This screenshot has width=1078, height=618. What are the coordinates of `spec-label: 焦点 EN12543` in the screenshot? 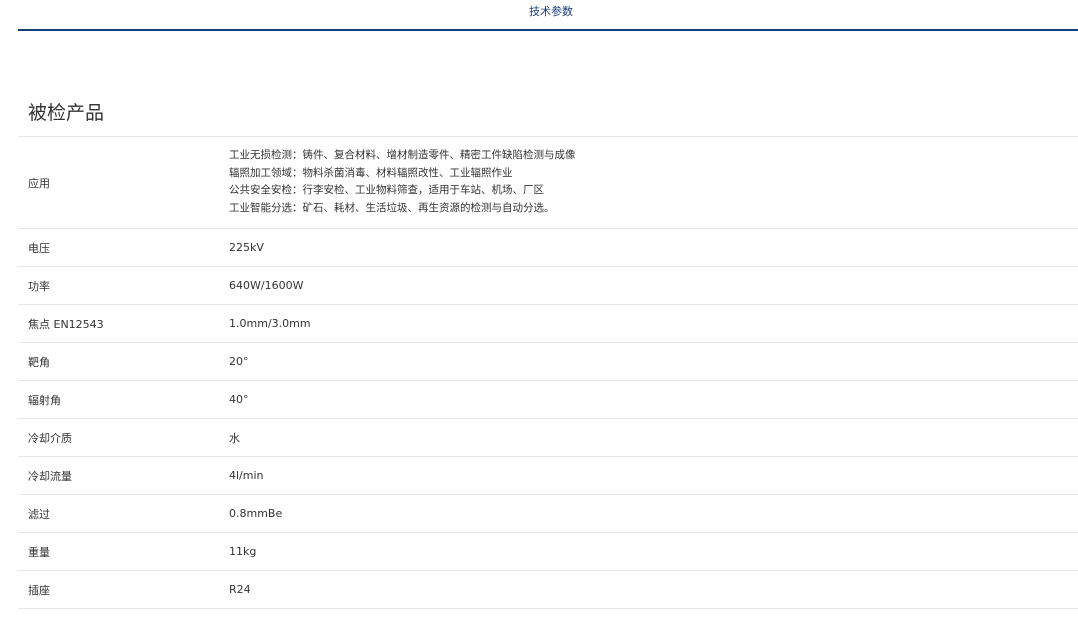 It's located at (66, 324).